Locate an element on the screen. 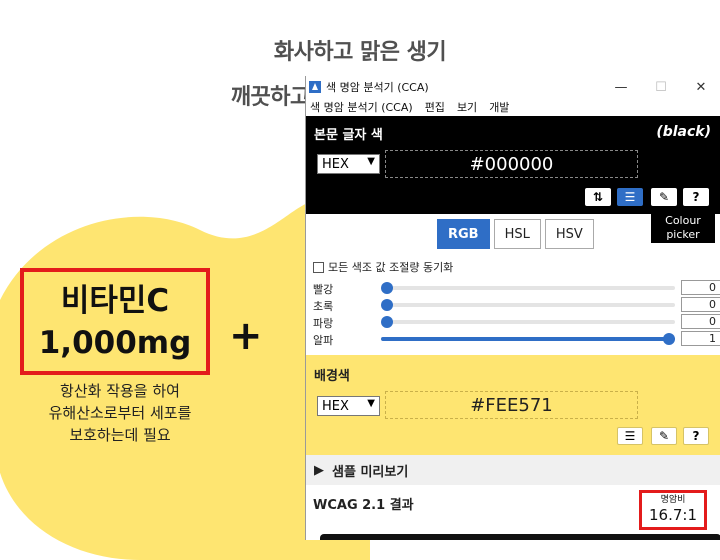  tooltip-line: picker is located at coordinates (683, 234).